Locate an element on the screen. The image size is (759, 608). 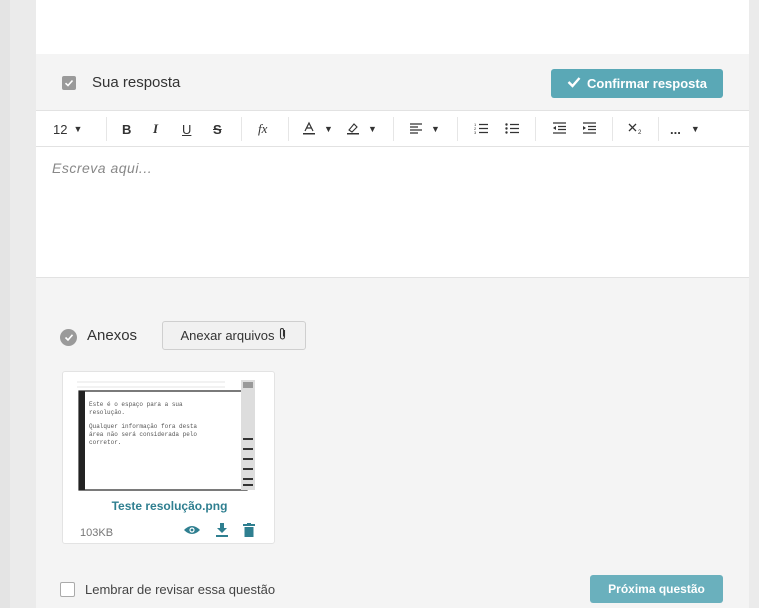
attachments-title: Anexos is located at coordinates (112, 335).